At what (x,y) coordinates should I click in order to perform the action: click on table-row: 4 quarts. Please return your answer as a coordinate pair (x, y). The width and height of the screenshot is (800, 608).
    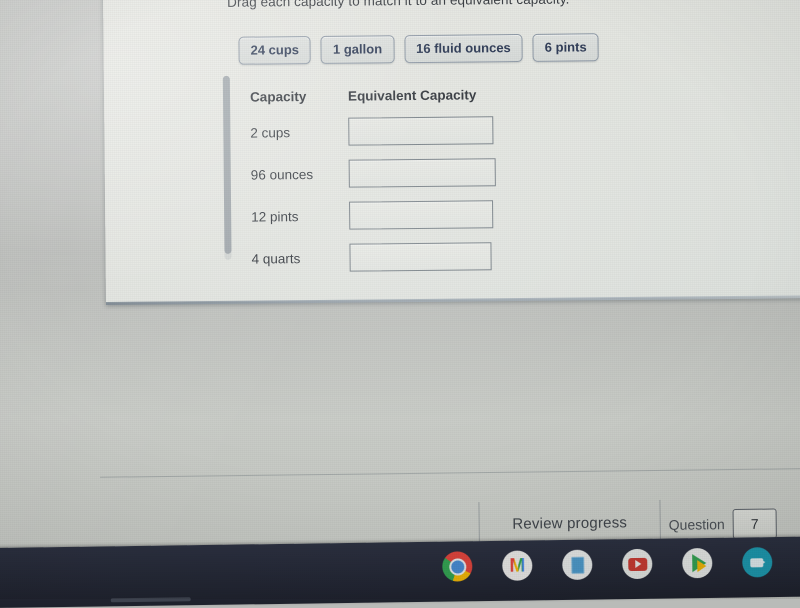
    Looking at the image, I should click on (373, 257).